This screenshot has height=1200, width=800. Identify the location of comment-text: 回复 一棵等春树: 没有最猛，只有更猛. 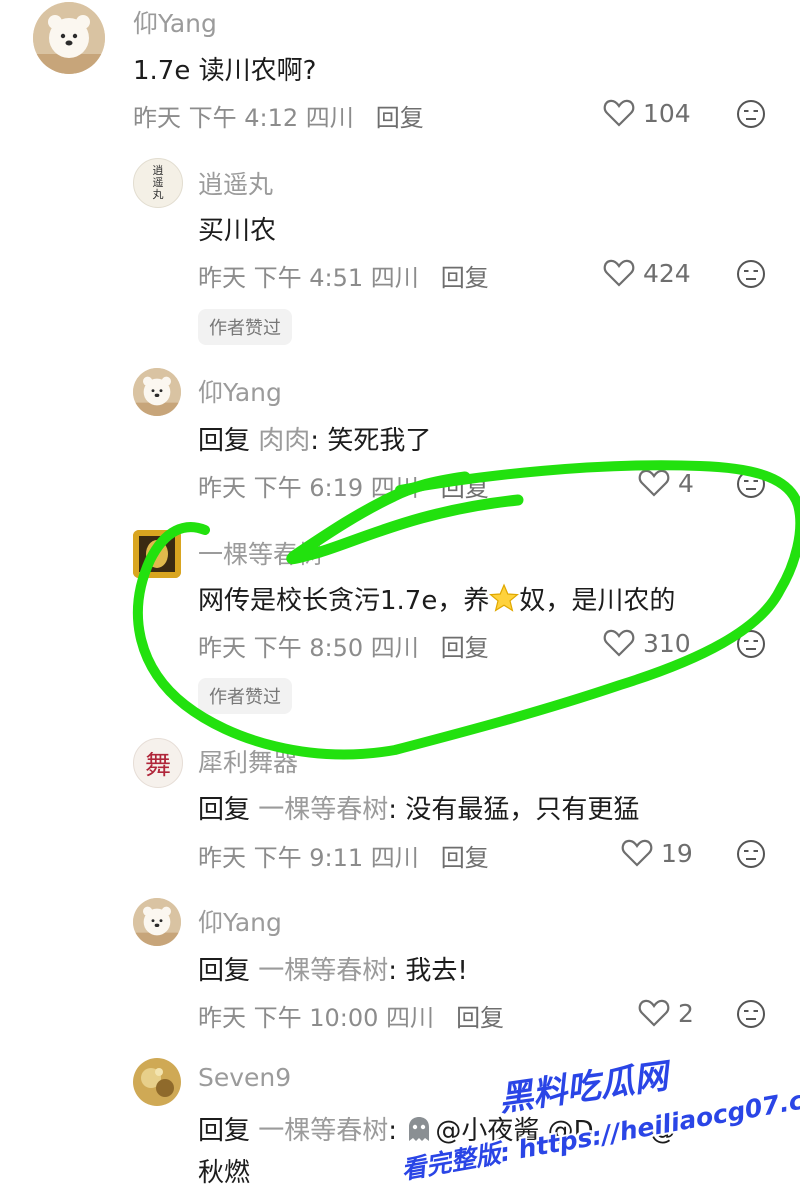
(418, 807).